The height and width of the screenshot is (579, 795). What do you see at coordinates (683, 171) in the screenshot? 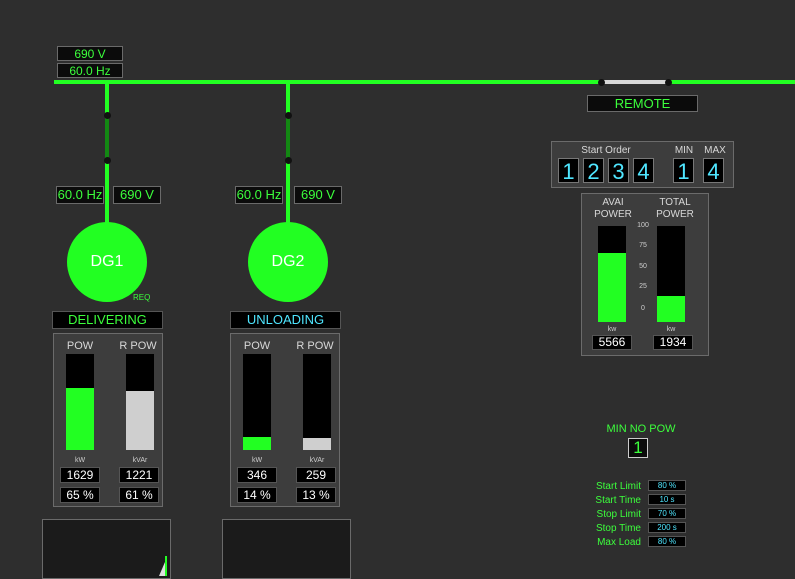
I see `min-digit: 1` at bounding box center [683, 171].